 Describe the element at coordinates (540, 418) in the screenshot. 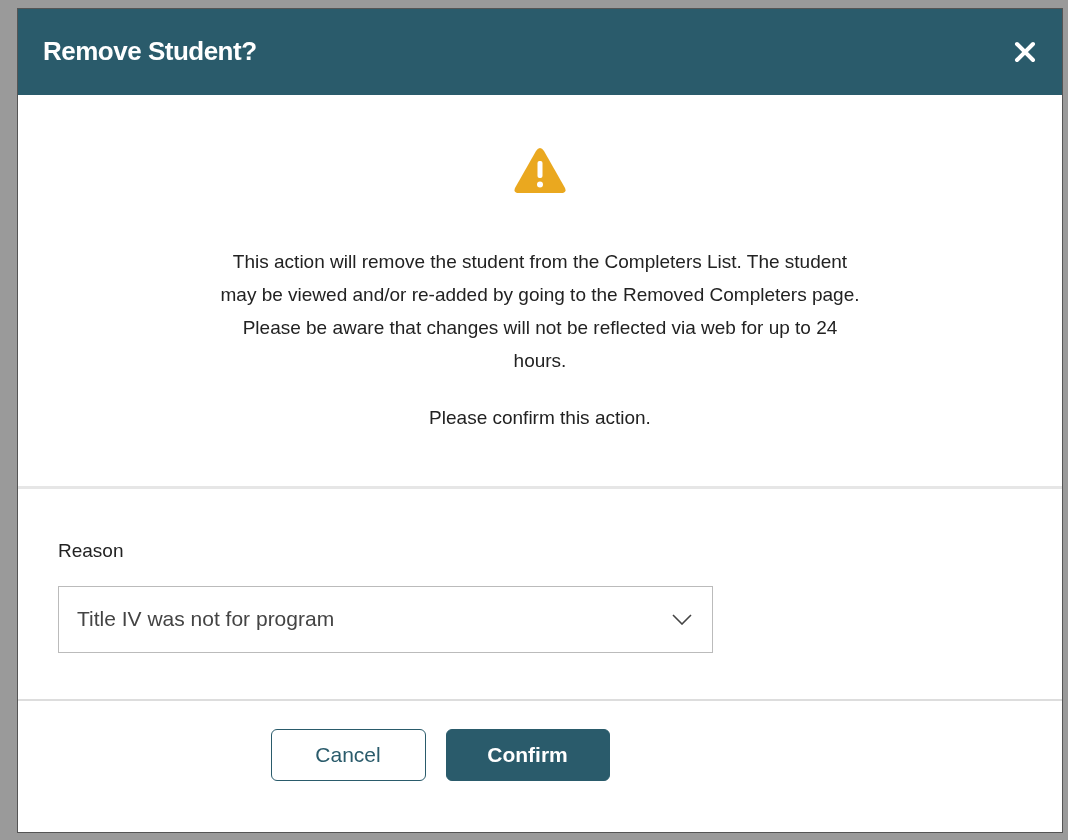

I see `confirm-prompt: Please confirm this action.` at that location.